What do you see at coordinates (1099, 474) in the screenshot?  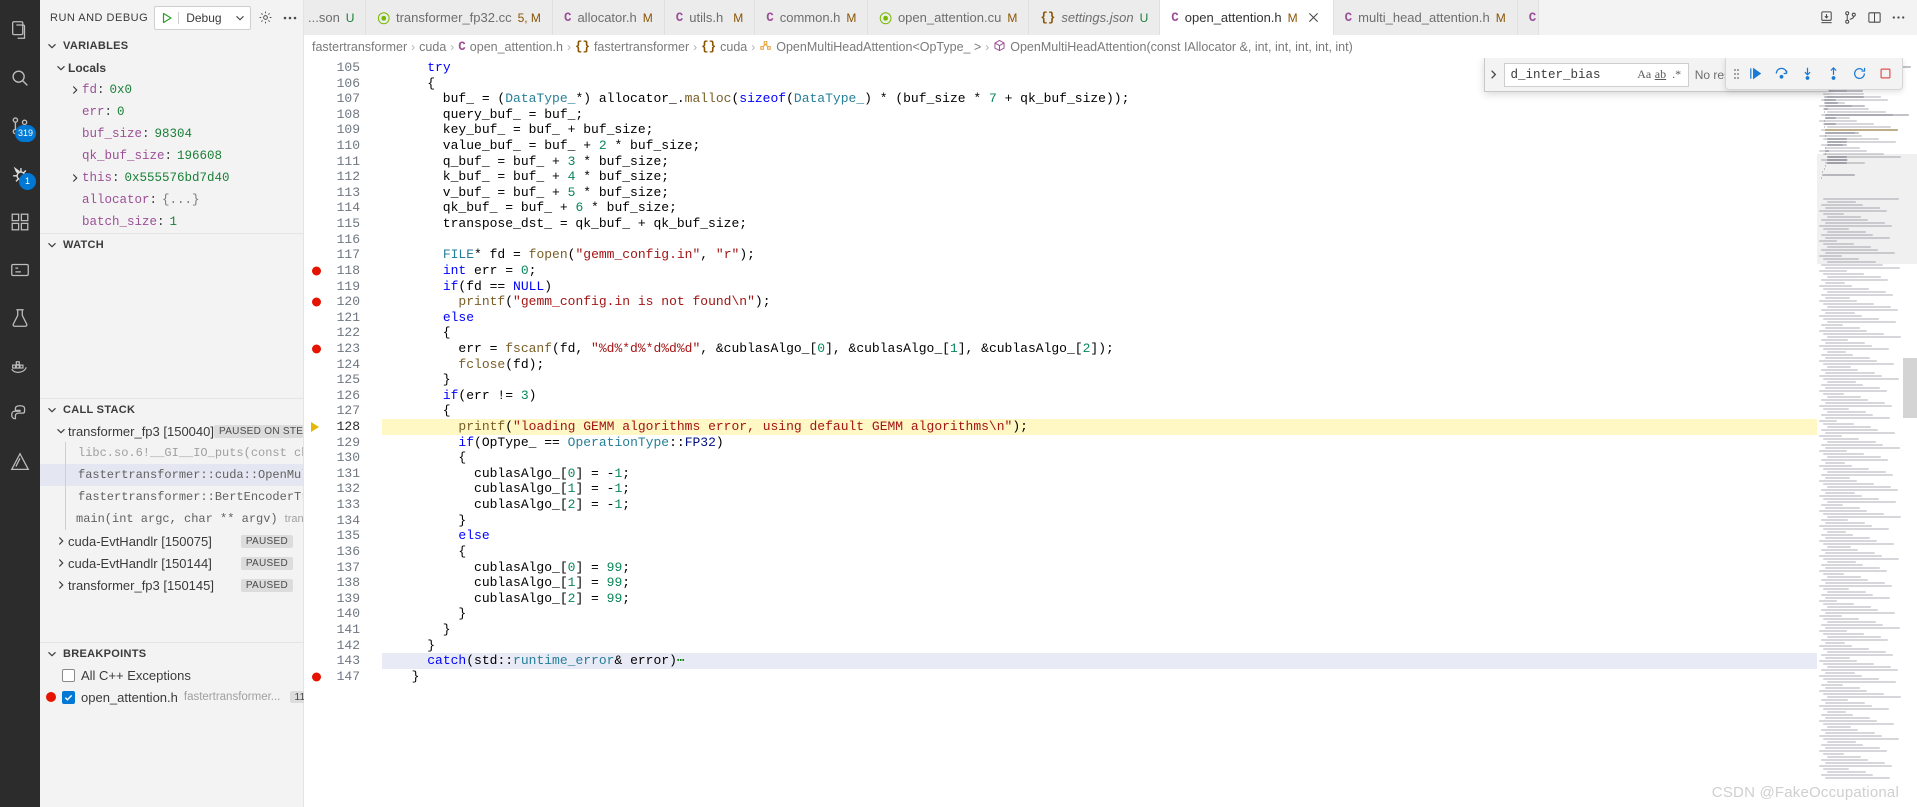 I see `code-line: cublasAlgo_[0] = -1;` at bounding box center [1099, 474].